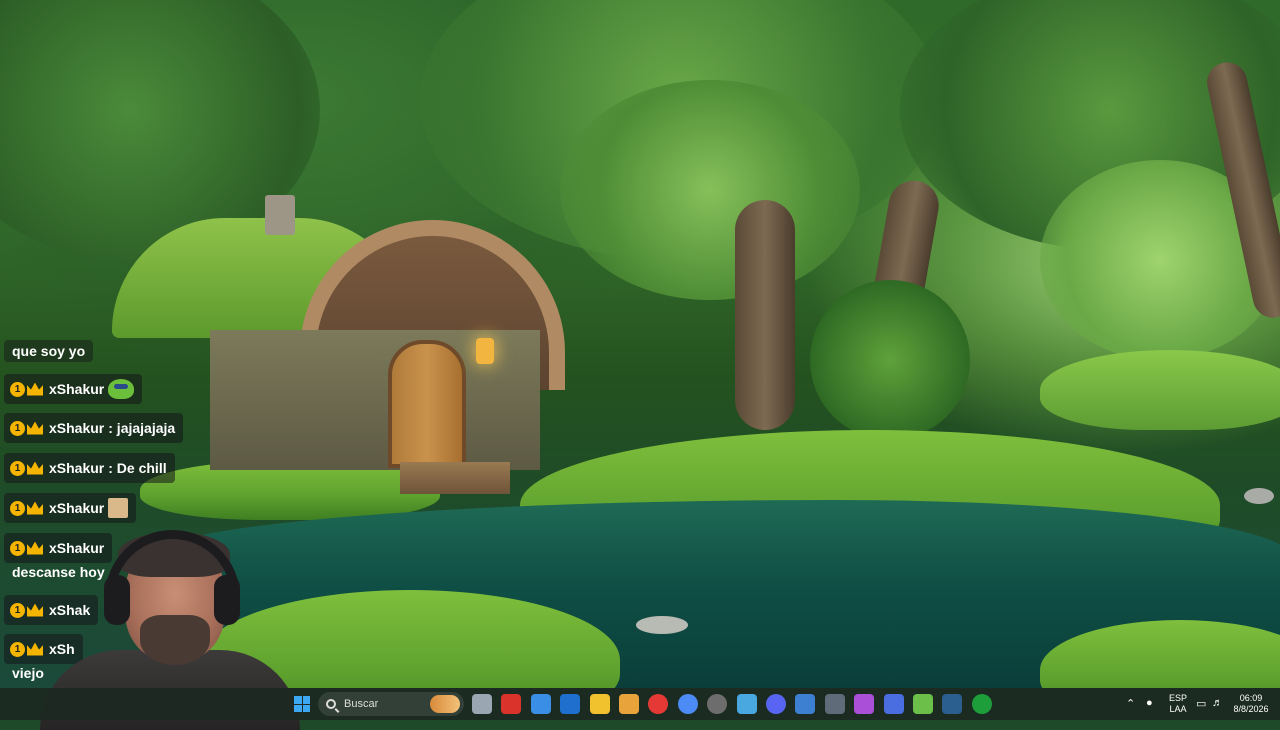 This screenshot has height=730, width=1280. I want to click on podcast-icon, so click(864, 704).